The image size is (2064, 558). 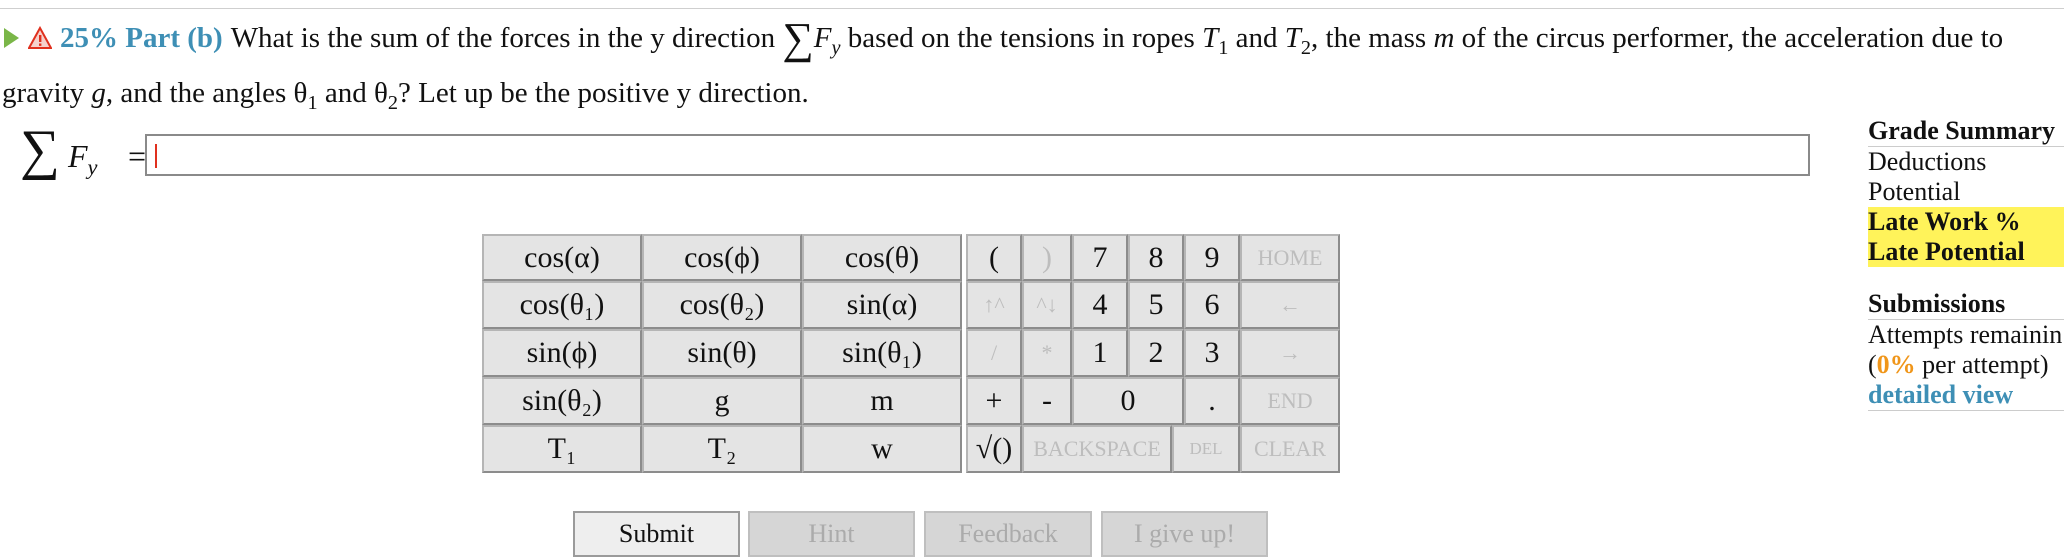 What do you see at coordinates (722, 257) in the screenshot?
I see `key-cos-phi: cos(ϕ)` at bounding box center [722, 257].